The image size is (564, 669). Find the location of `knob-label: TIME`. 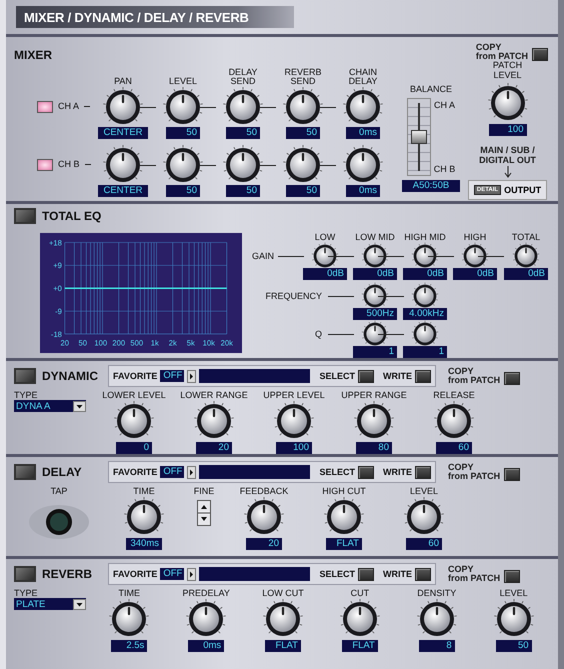

knob-label: TIME is located at coordinates (144, 491).